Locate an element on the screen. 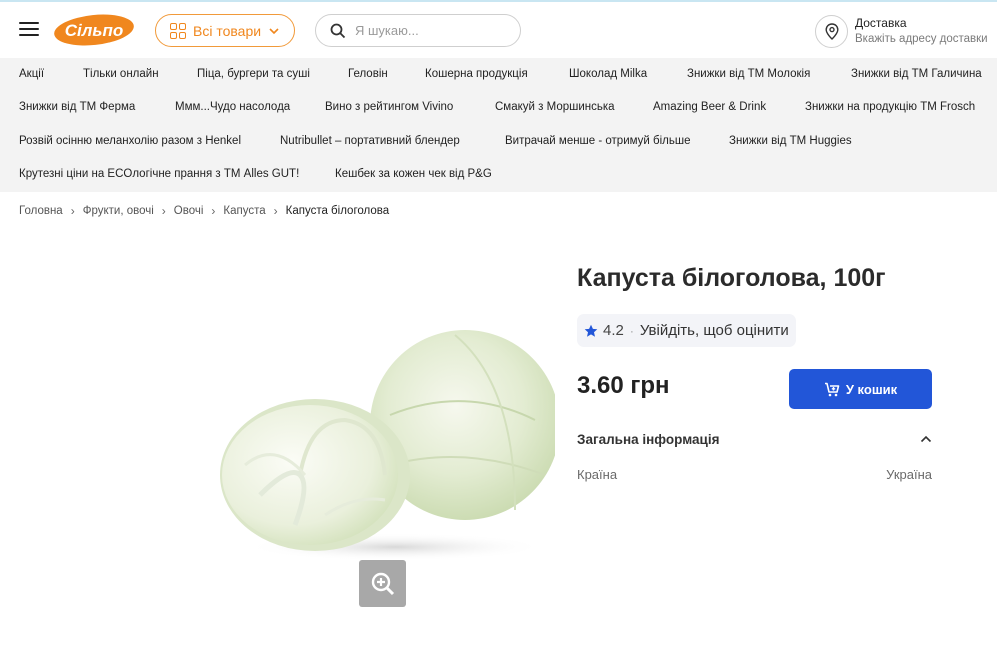 Image resolution: width=997 pixels, height=652 pixels. search-bar is located at coordinates (418, 30).